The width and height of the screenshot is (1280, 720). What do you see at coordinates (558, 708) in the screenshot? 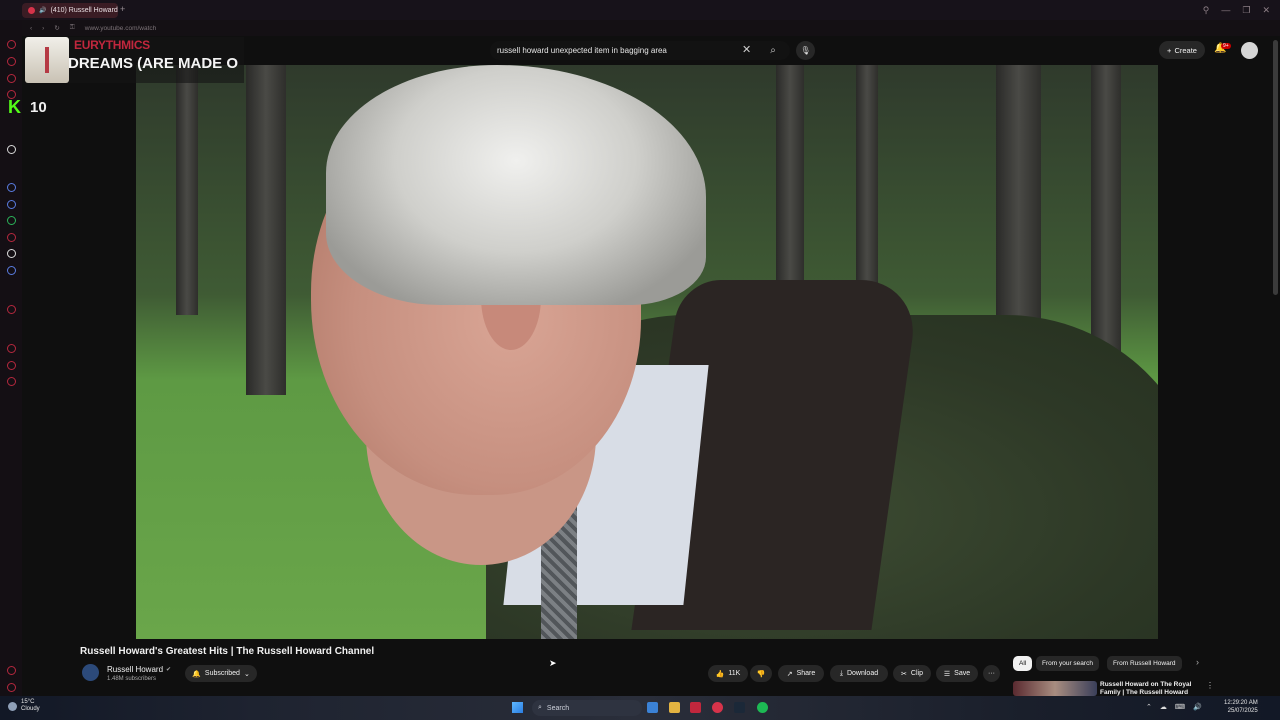
I see `taskbar-search-label: Search` at bounding box center [558, 708].